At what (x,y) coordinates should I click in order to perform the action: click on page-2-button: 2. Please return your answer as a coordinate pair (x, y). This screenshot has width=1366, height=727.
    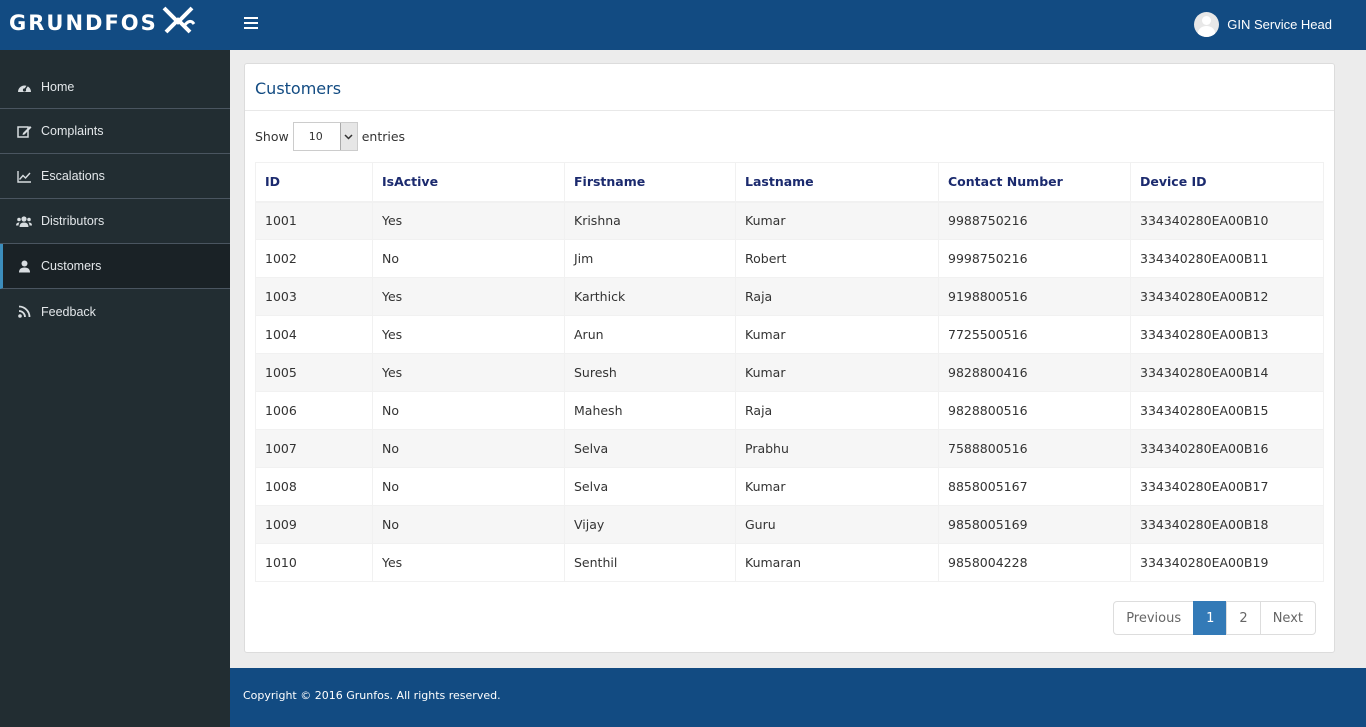
    Looking at the image, I should click on (1243, 618).